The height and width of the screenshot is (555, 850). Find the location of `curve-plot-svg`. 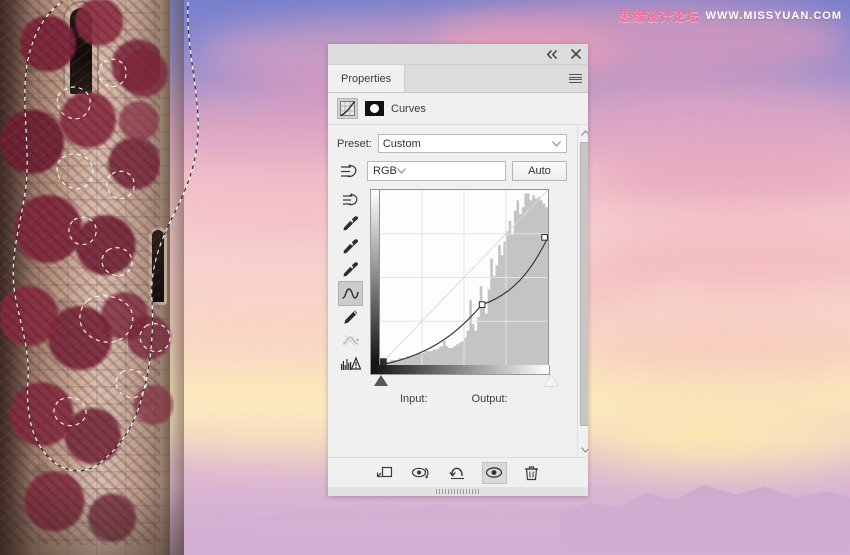

curve-plot-svg is located at coordinates (464, 277).